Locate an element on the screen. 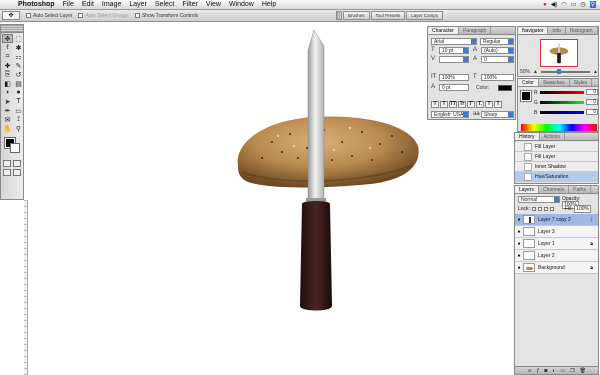 The height and width of the screenshot is (375, 600). green-channel-slider is located at coordinates (562, 102).